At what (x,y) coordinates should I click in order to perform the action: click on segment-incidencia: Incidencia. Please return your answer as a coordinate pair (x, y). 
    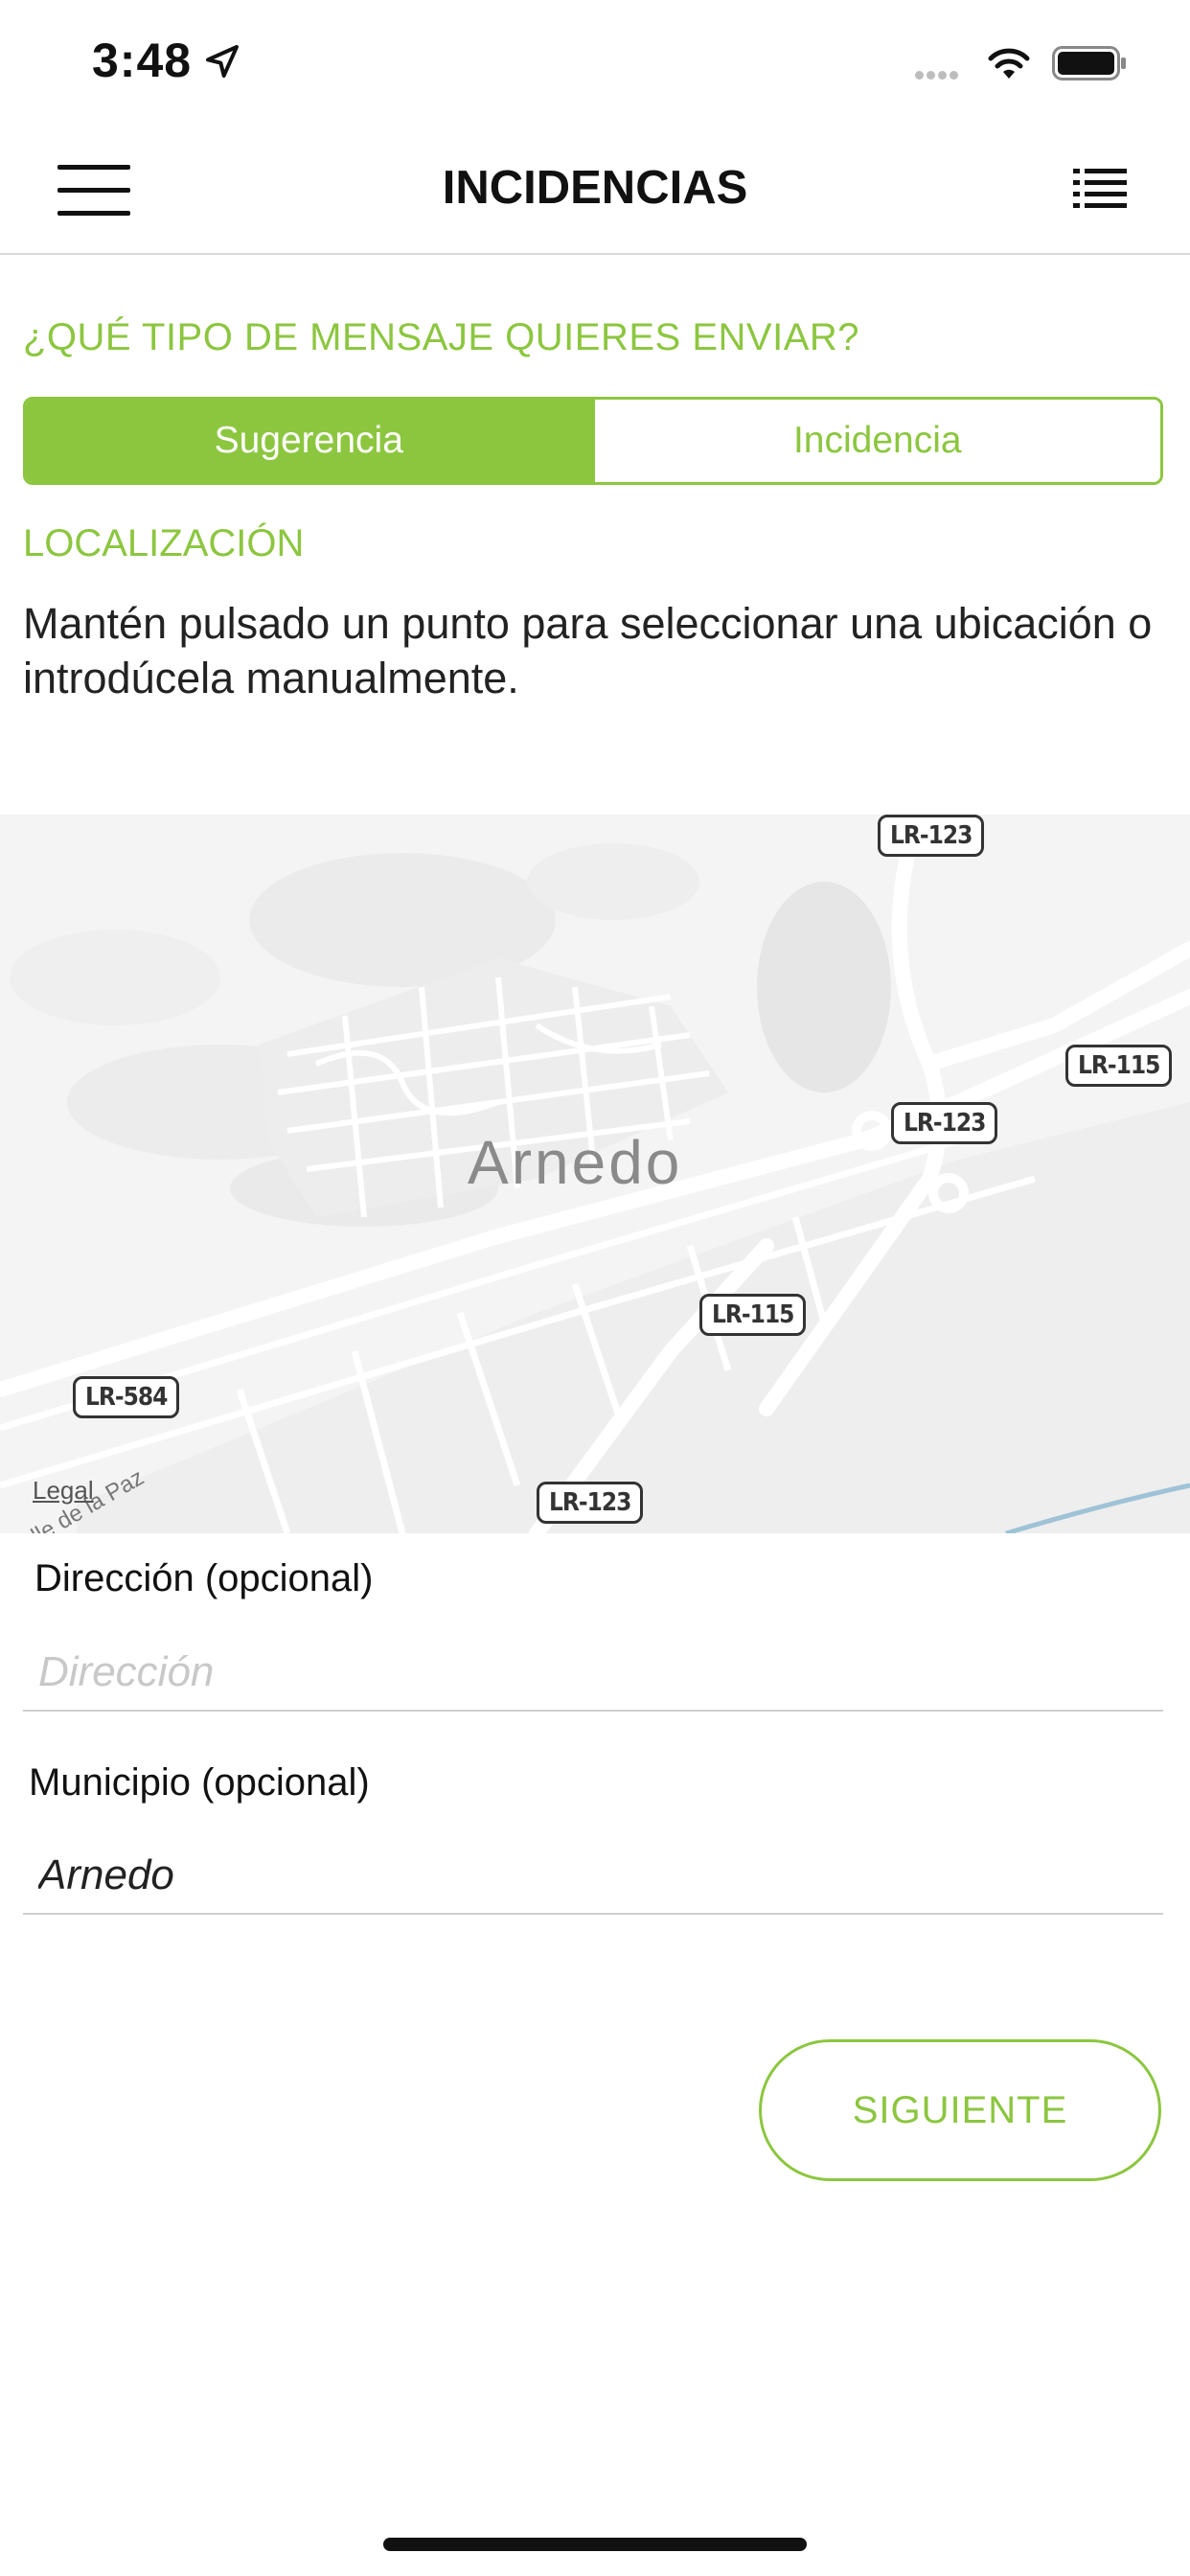
    Looking at the image, I should click on (875, 441).